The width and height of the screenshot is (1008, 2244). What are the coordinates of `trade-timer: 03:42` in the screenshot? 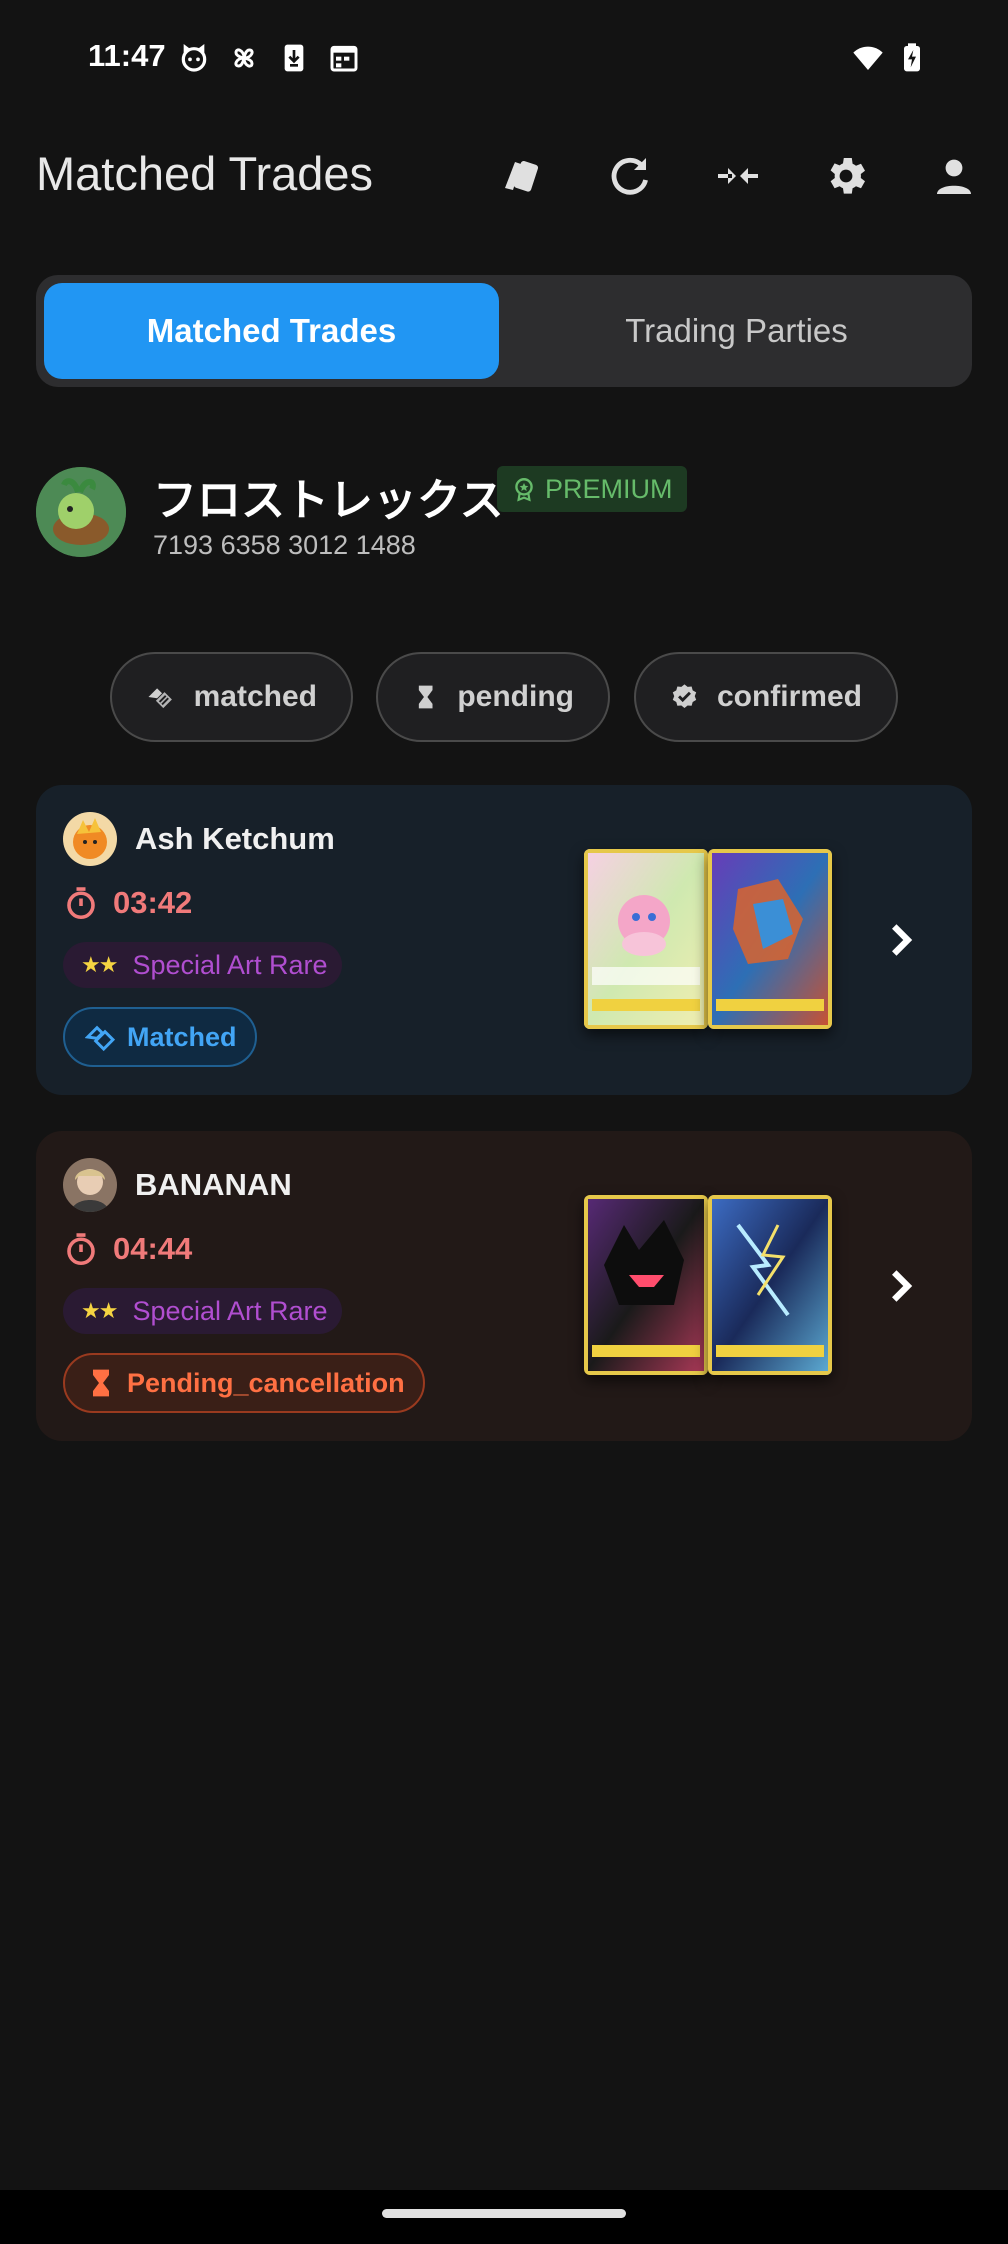 It's located at (127, 903).